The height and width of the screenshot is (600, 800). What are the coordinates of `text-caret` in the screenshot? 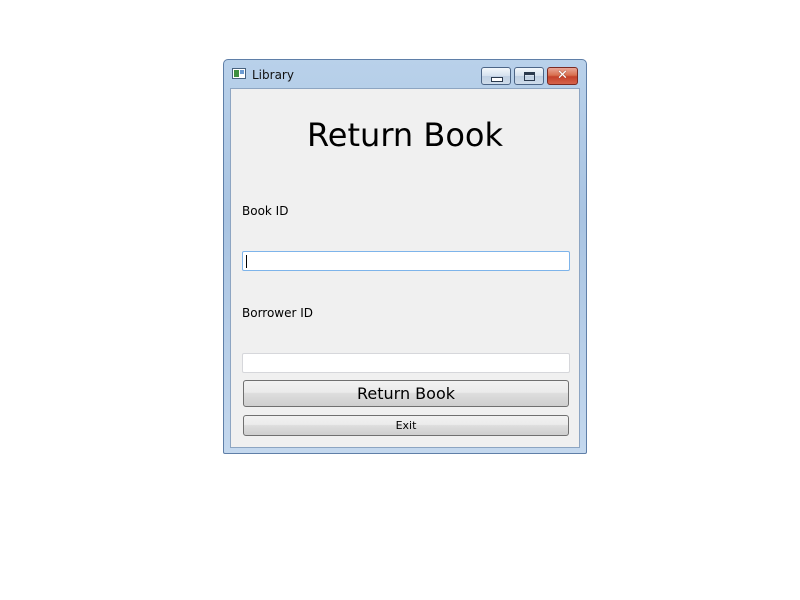 It's located at (246, 261).